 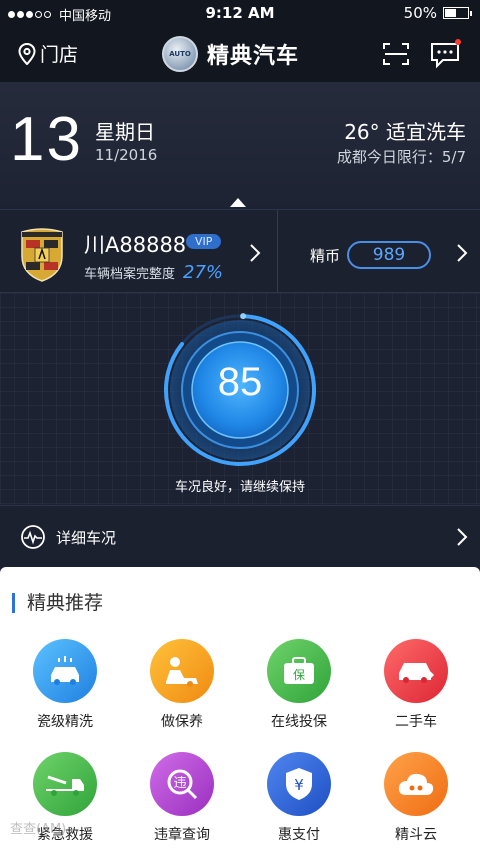 What do you see at coordinates (240, 14) in the screenshot?
I see `status-bar: 中国移动 9:12 AM 50%` at bounding box center [240, 14].